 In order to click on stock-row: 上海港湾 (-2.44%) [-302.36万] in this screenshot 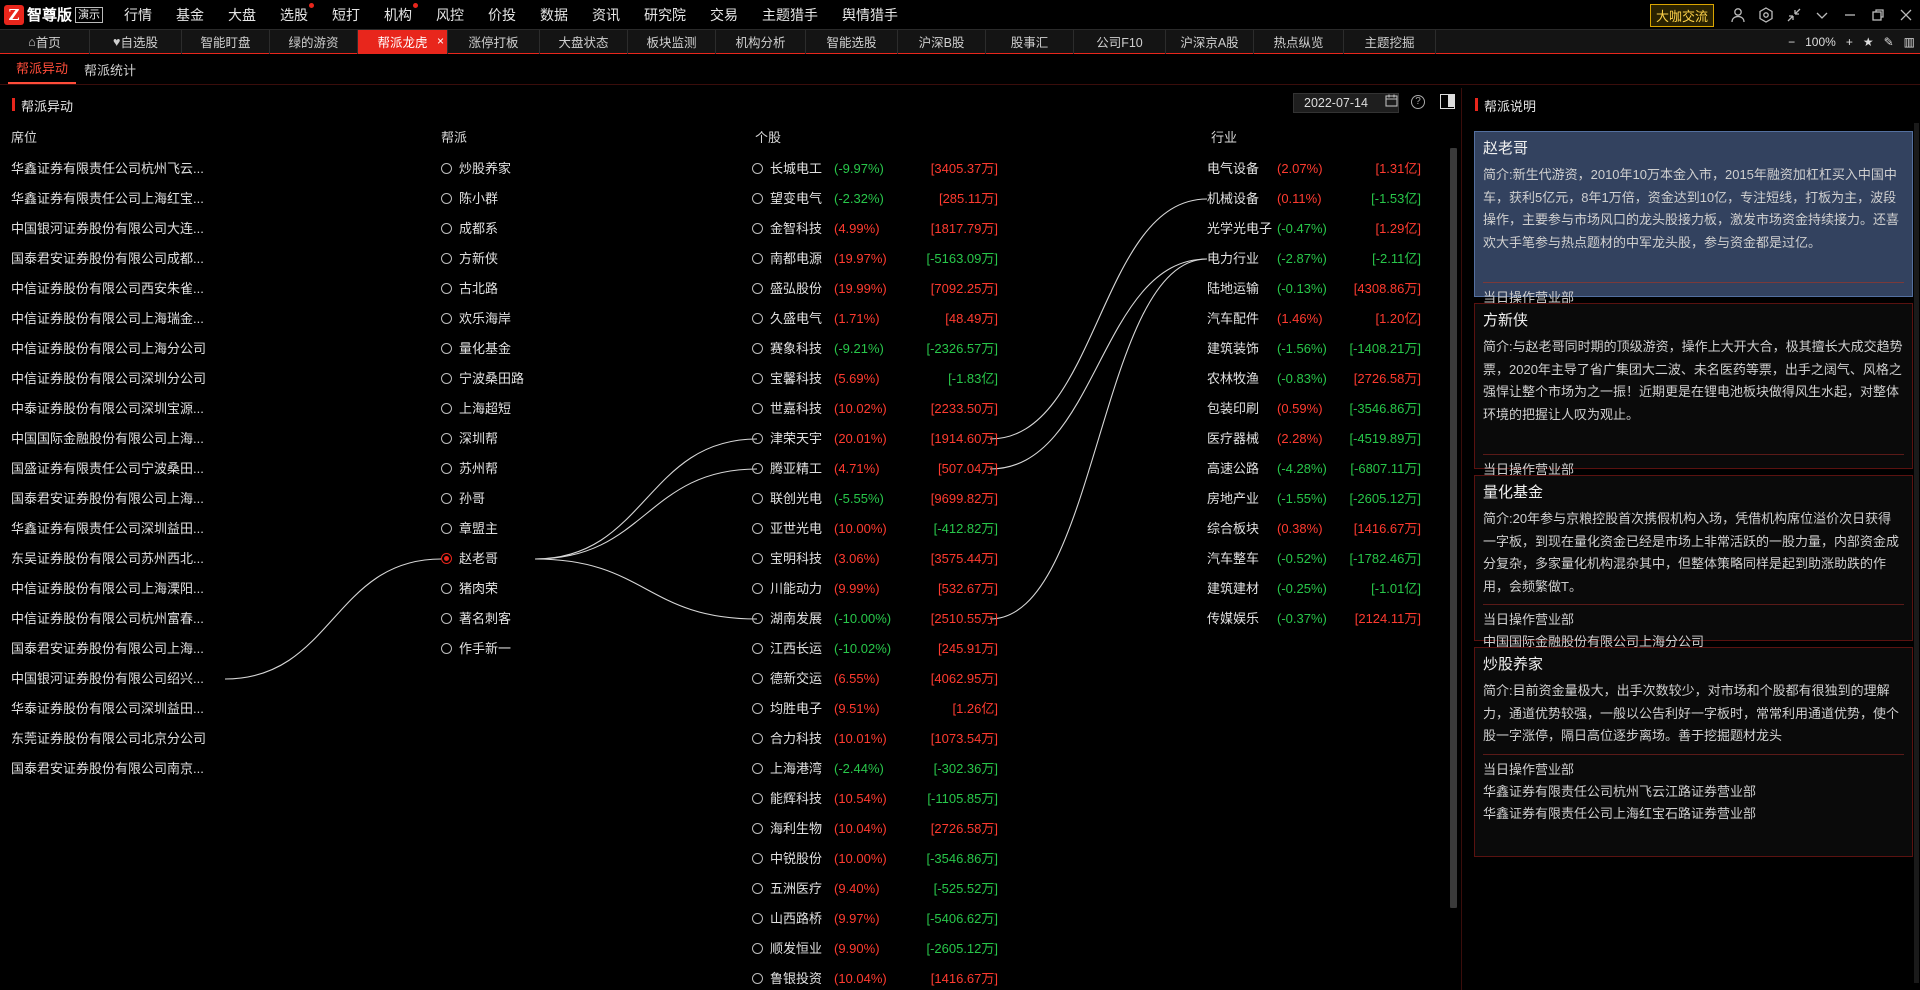, I will do `click(875, 769)`.